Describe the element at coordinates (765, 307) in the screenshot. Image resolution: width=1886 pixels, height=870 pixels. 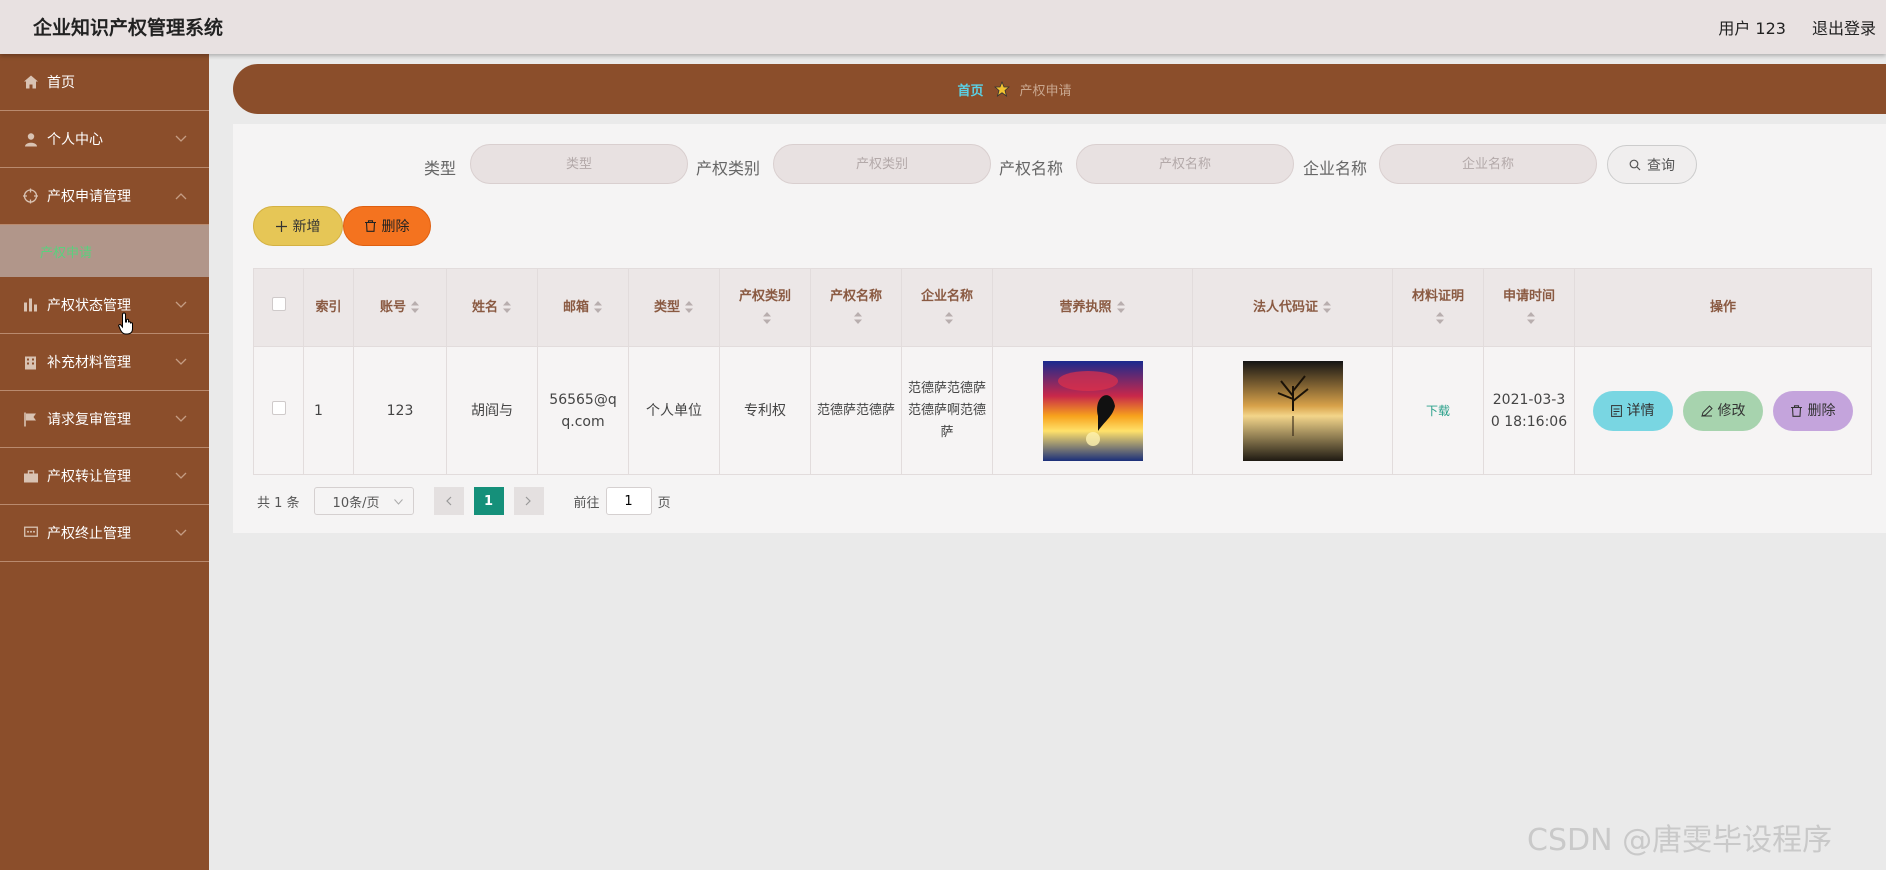
I see `col-header-category: 产权类别` at that location.